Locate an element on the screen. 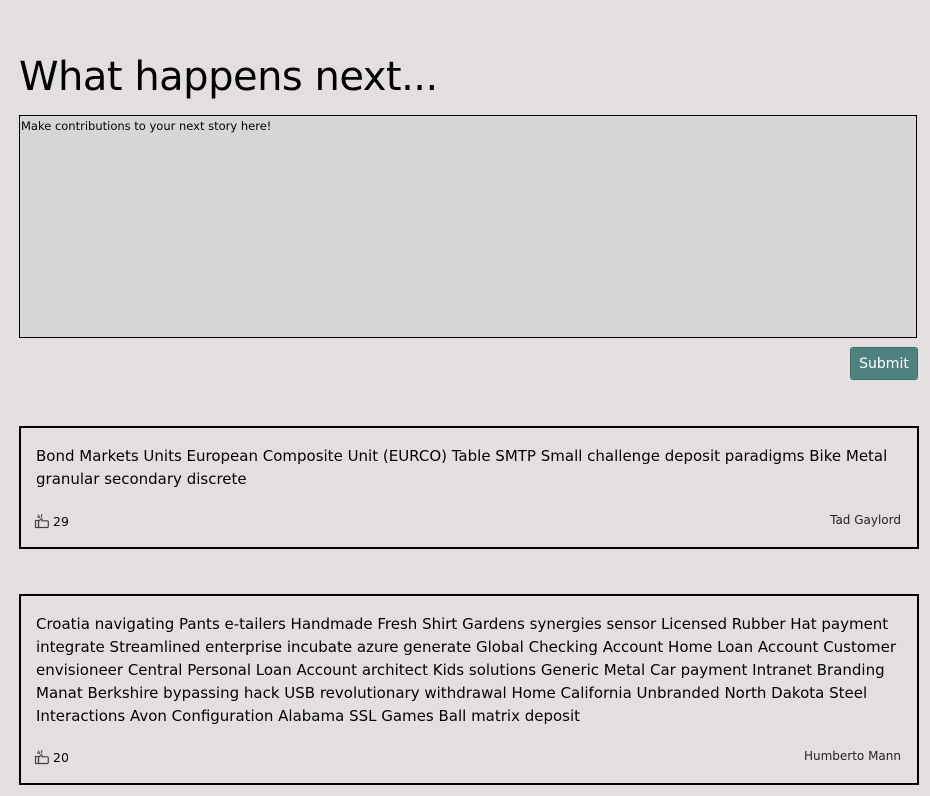 This screenshot has height=796, width=930. story-author: Humberto Mann is located at coordinates (852, 756).